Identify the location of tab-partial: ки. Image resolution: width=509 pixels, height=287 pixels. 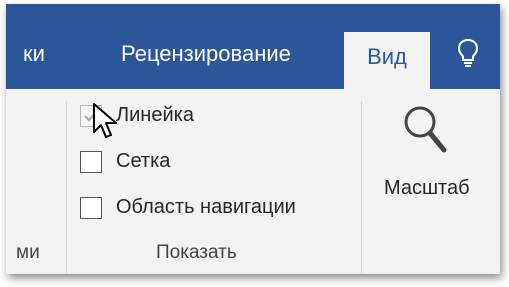
(34, 54).